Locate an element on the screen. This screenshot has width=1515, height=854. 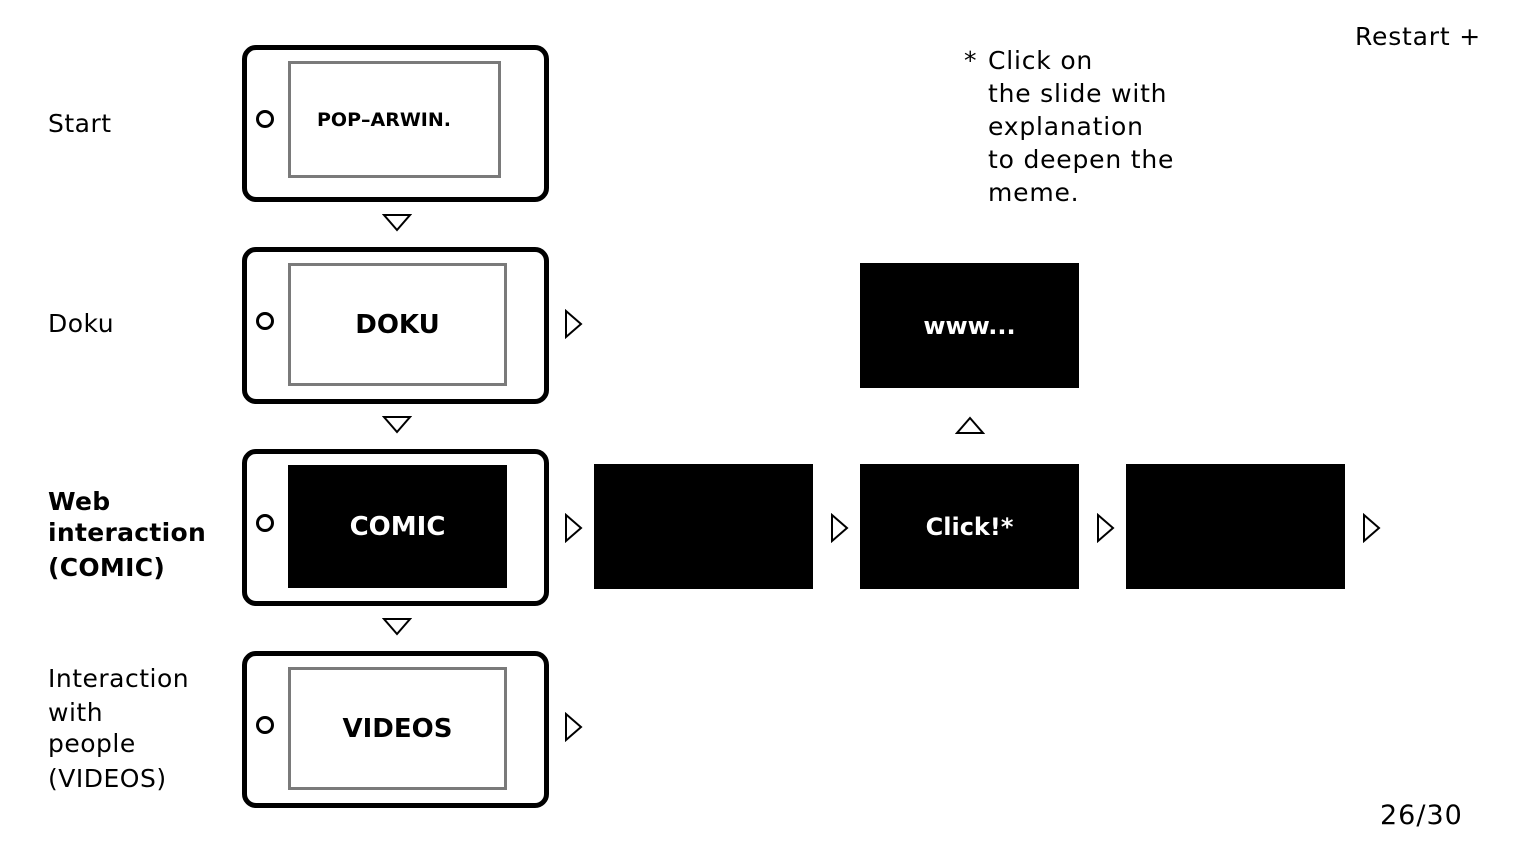
row-label-line: (COMIC) is located at coordinates (107, 567).